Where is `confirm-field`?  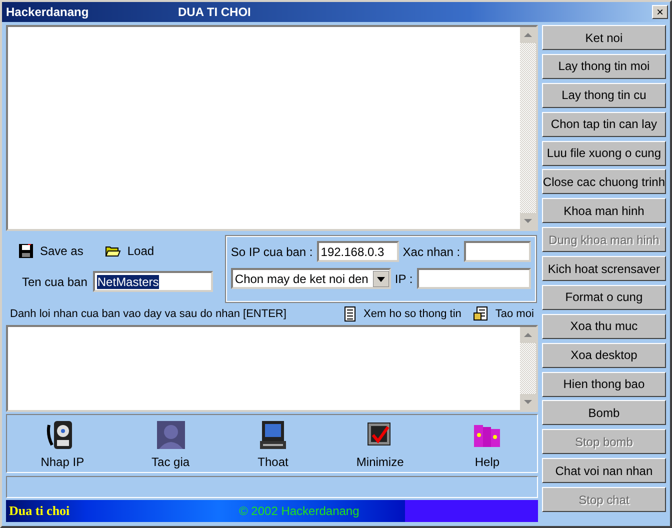
confirm-field is located at coordinates (497, 251).